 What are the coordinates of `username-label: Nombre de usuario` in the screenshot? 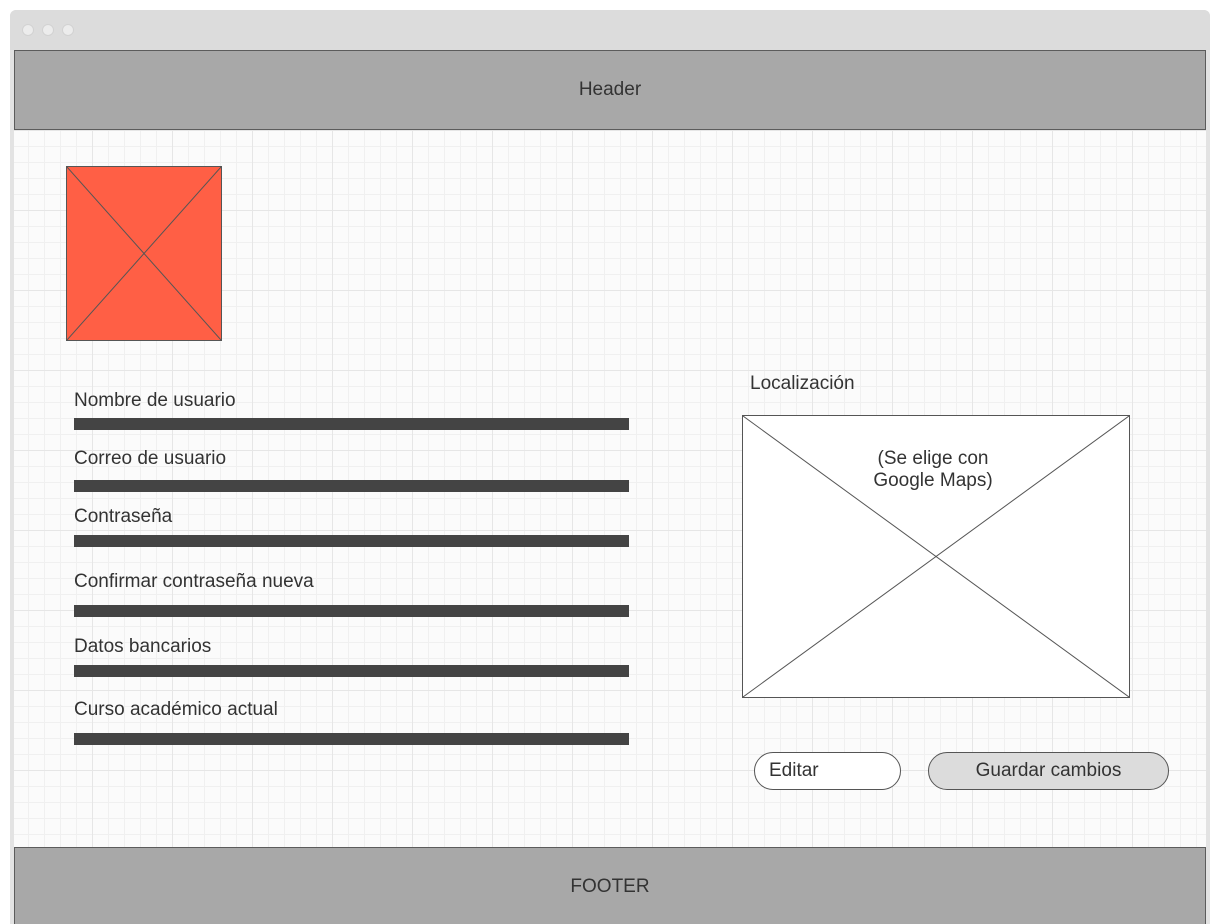 It's located at (155, 400).